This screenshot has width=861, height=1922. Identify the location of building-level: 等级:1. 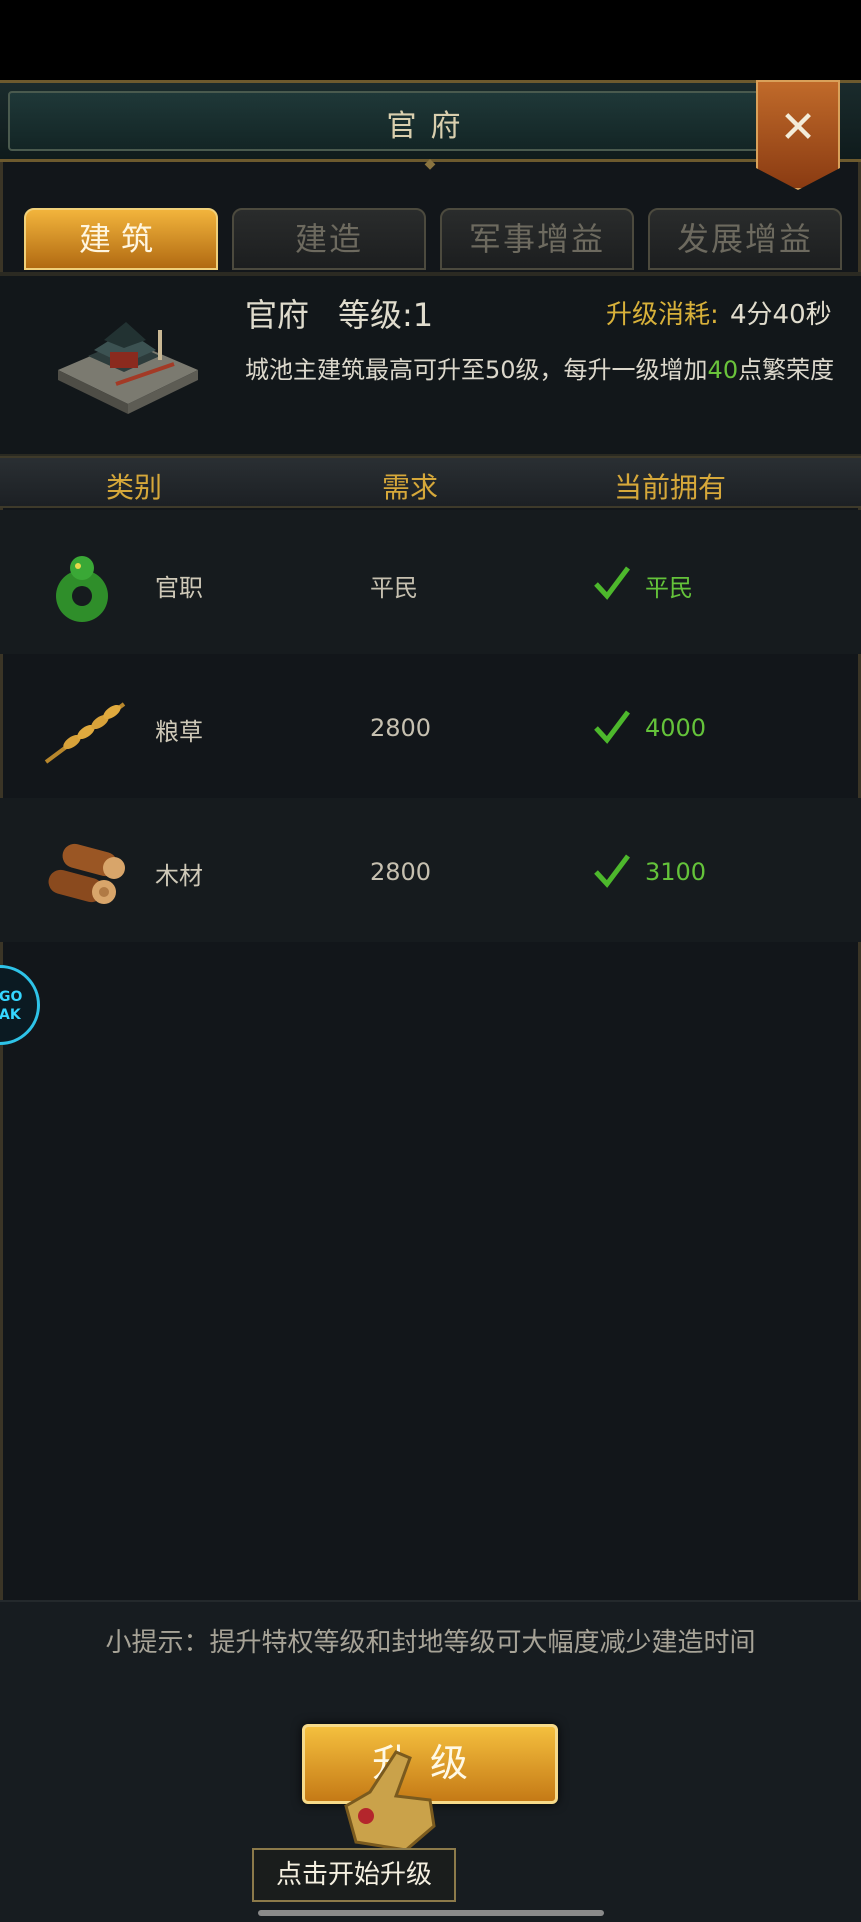
(386, 315).